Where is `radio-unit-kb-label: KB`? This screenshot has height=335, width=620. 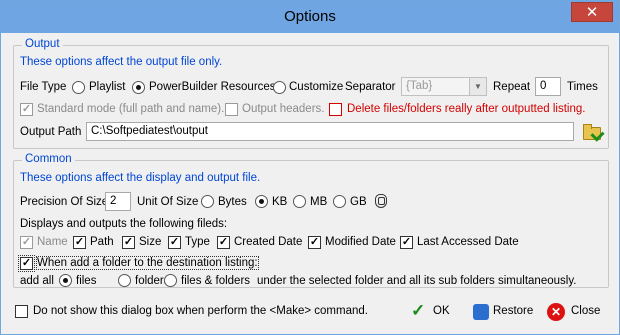
radio-unit-kb-label: KB is located at coordinates (280, 202).